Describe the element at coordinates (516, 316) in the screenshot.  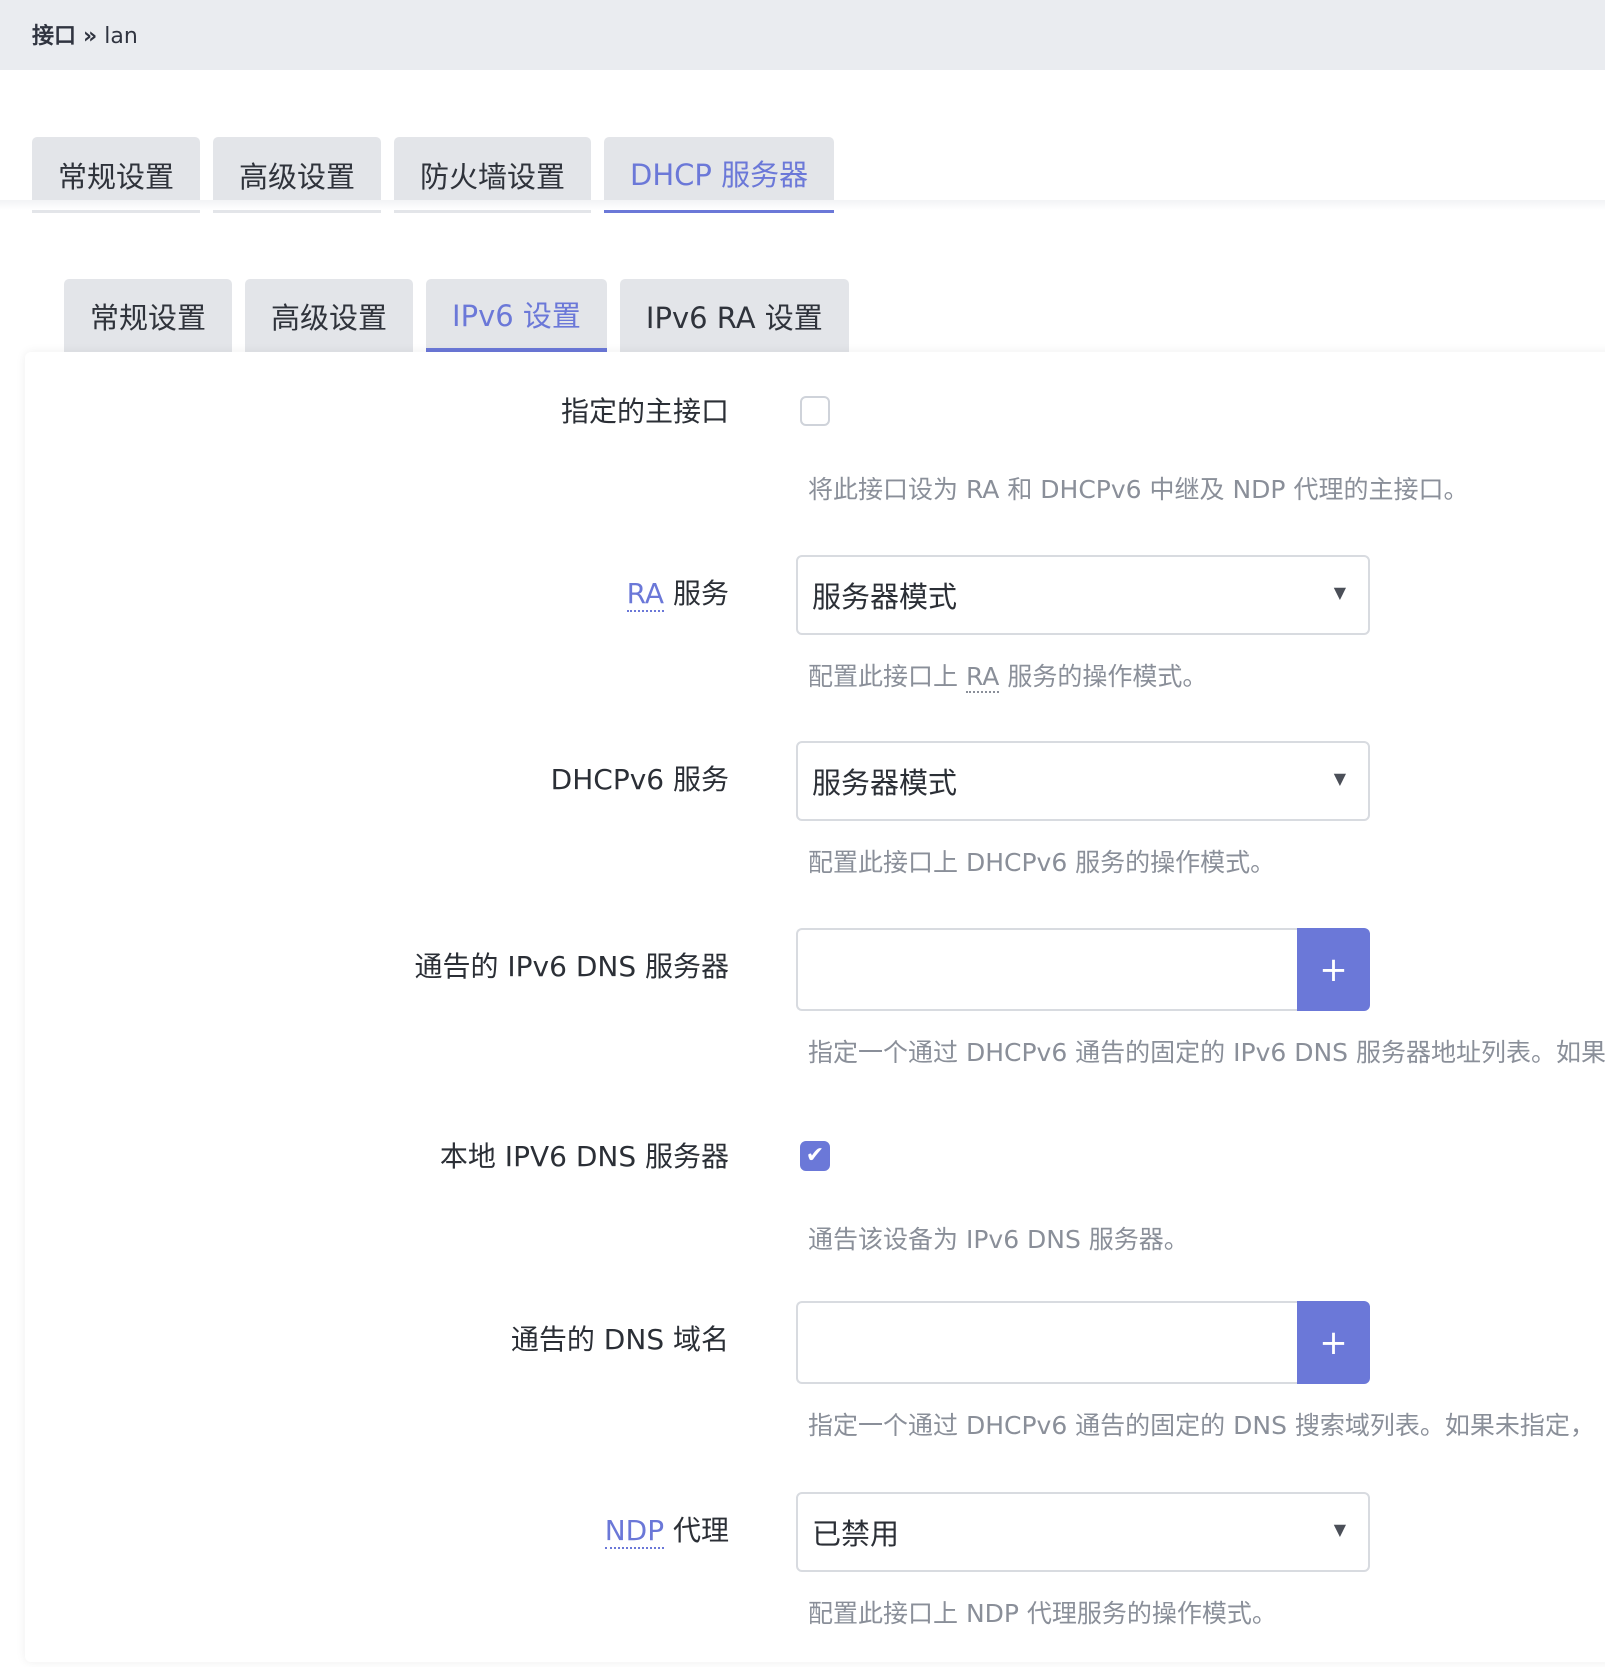
I see `subtab-ipv6: IPv6 设置` at that location.